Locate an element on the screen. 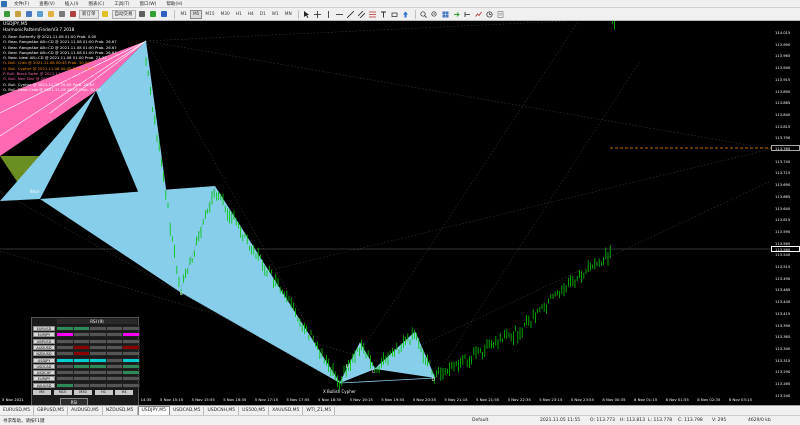 The height and width of the screenshot is (425, 800). chart-tab: US500,M5 is located at coordinates (254, 411).